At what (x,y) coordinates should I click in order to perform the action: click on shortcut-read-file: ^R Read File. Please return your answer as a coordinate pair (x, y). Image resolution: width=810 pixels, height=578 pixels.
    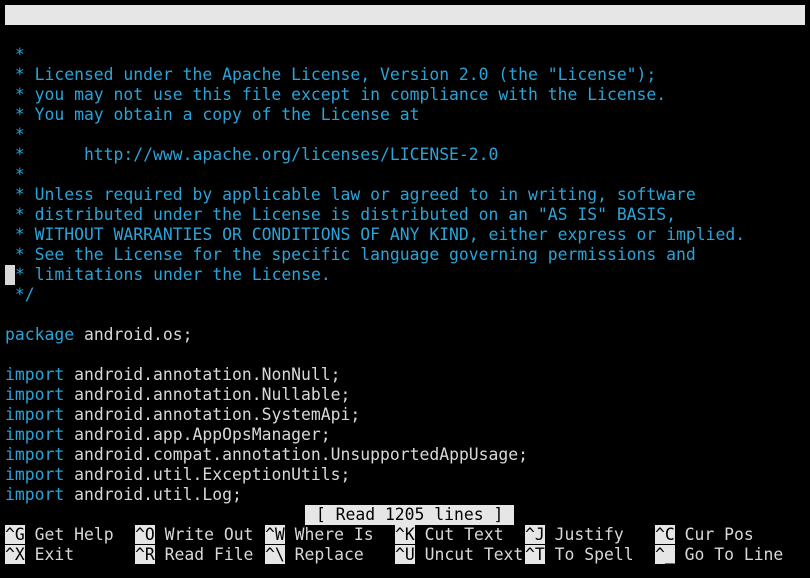
    Looking at the image, I should click on (194, 555).